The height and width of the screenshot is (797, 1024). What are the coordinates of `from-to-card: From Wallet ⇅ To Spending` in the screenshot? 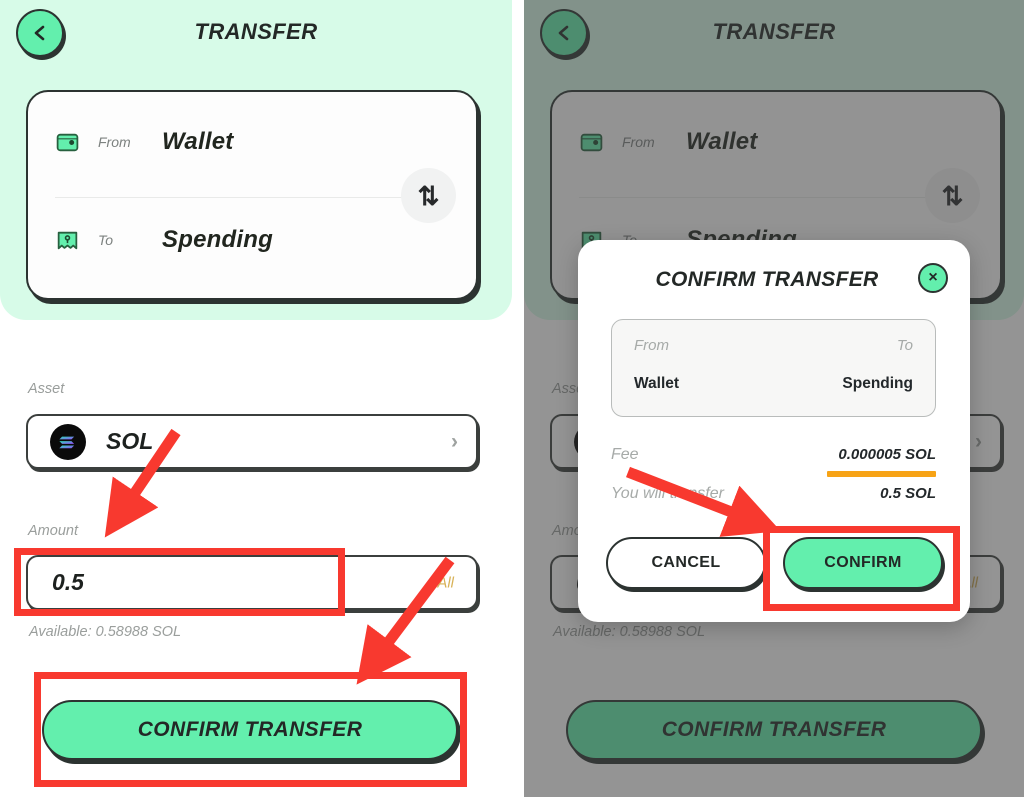 It's located at (252, 195).